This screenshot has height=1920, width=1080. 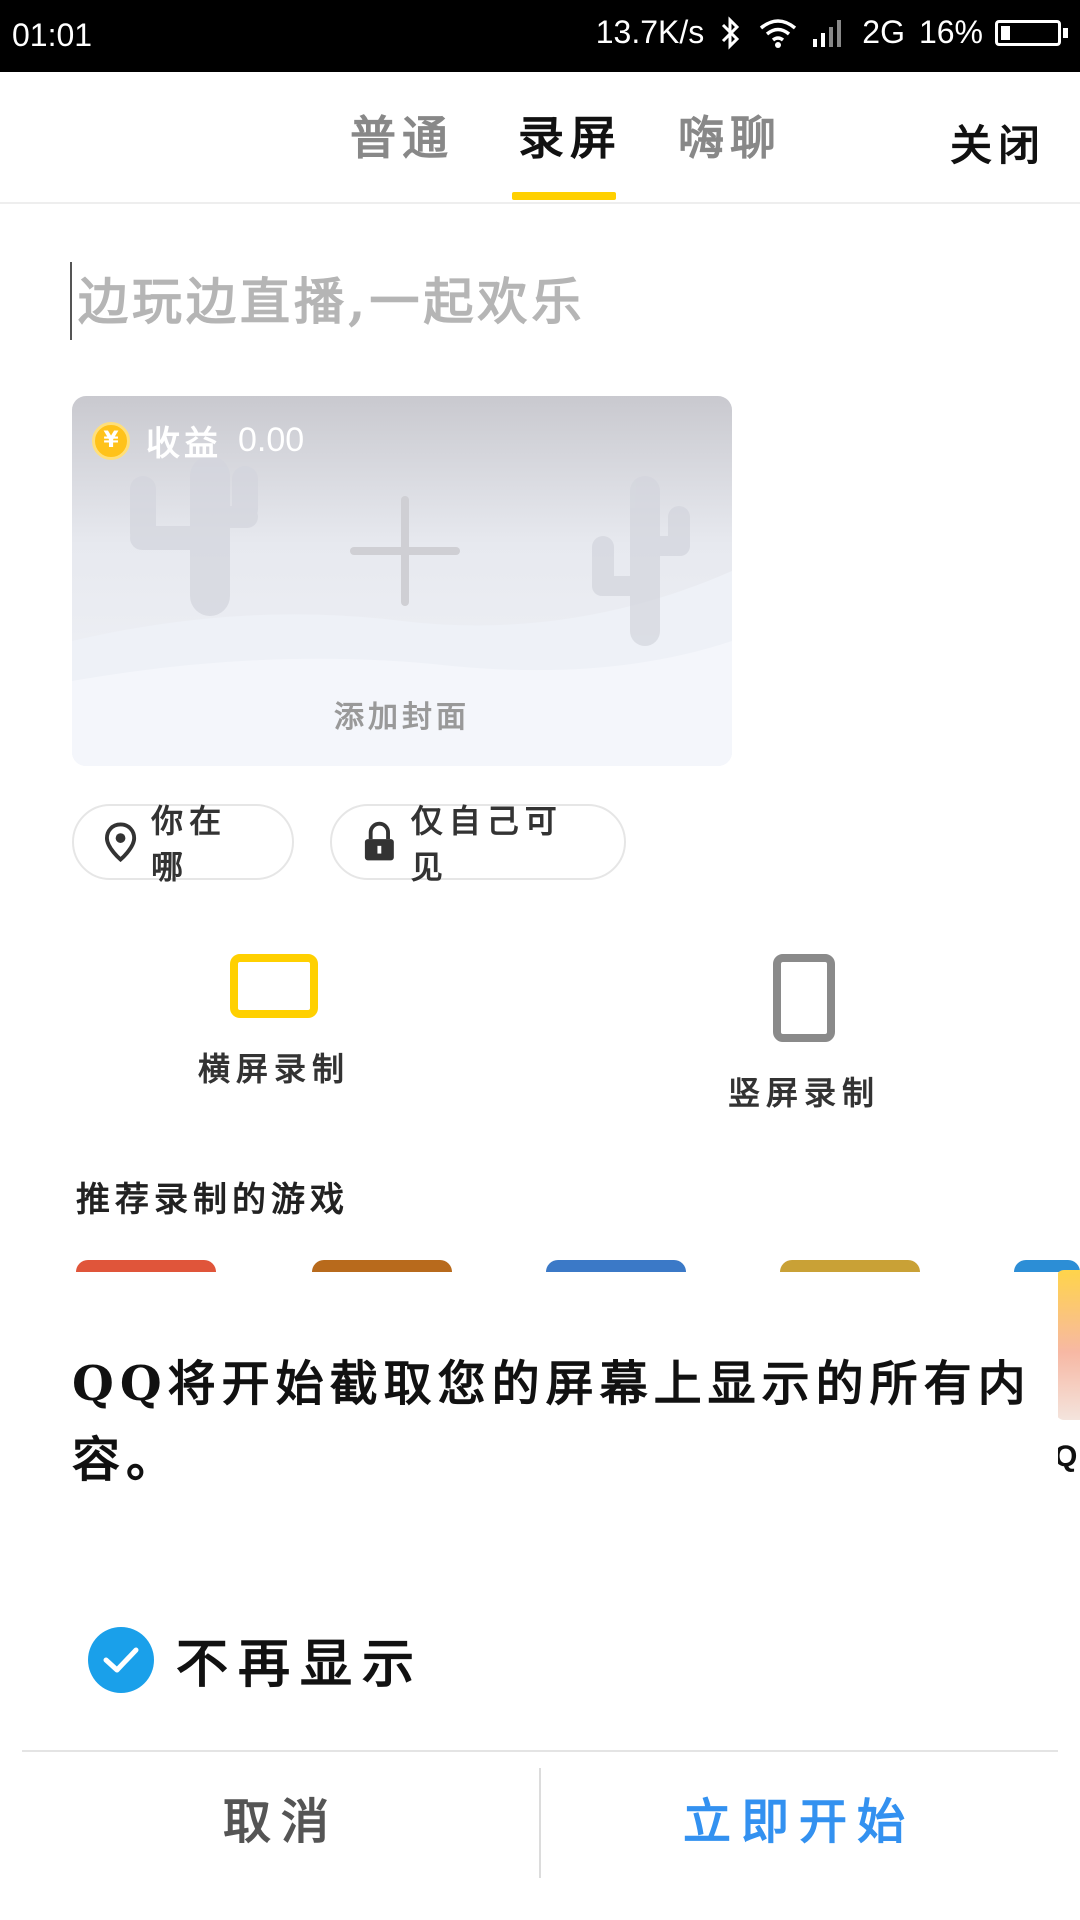 I want to click on portrait-phone-icon, so click(x=804, y=998).